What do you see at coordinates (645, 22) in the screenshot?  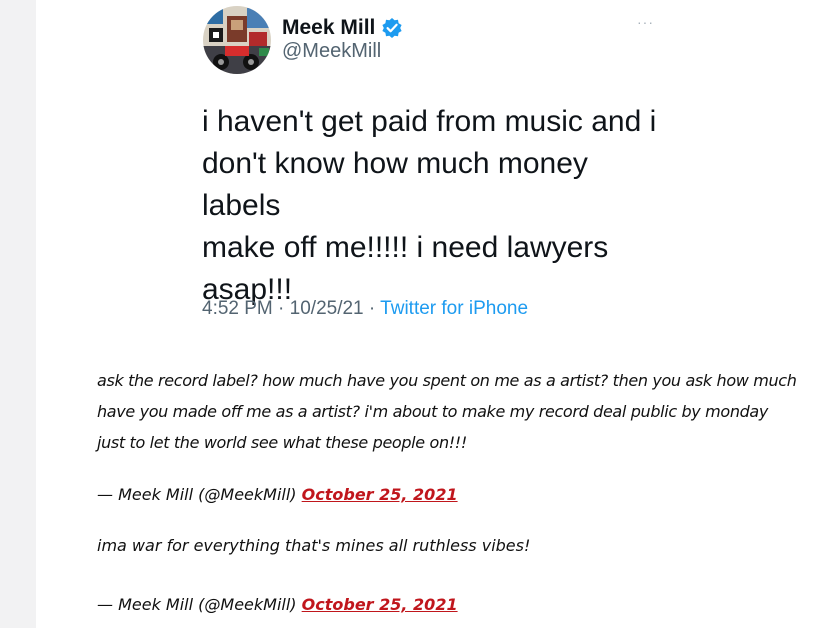 I see `more-options-icon: ···` at bounding box center [645, 22].